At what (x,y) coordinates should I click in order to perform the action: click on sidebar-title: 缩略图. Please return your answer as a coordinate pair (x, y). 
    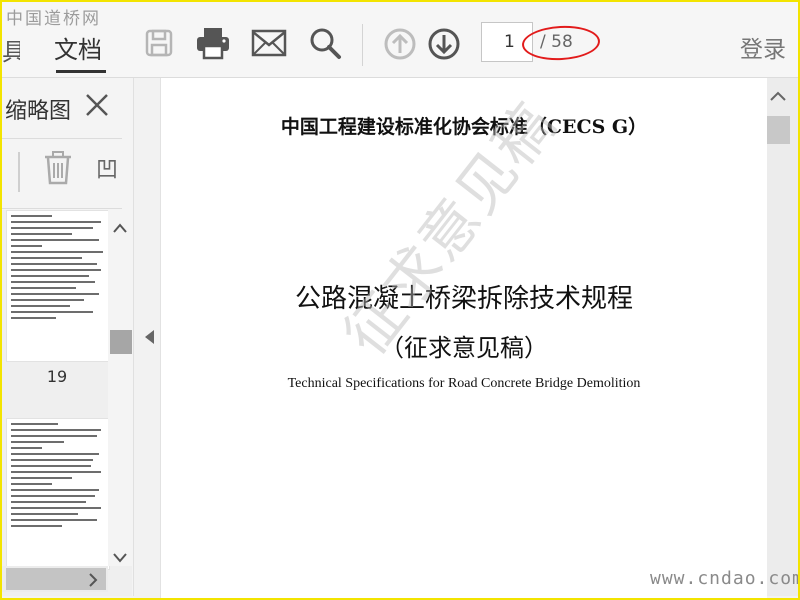
    Looking at the image, I should click on (38, 111).